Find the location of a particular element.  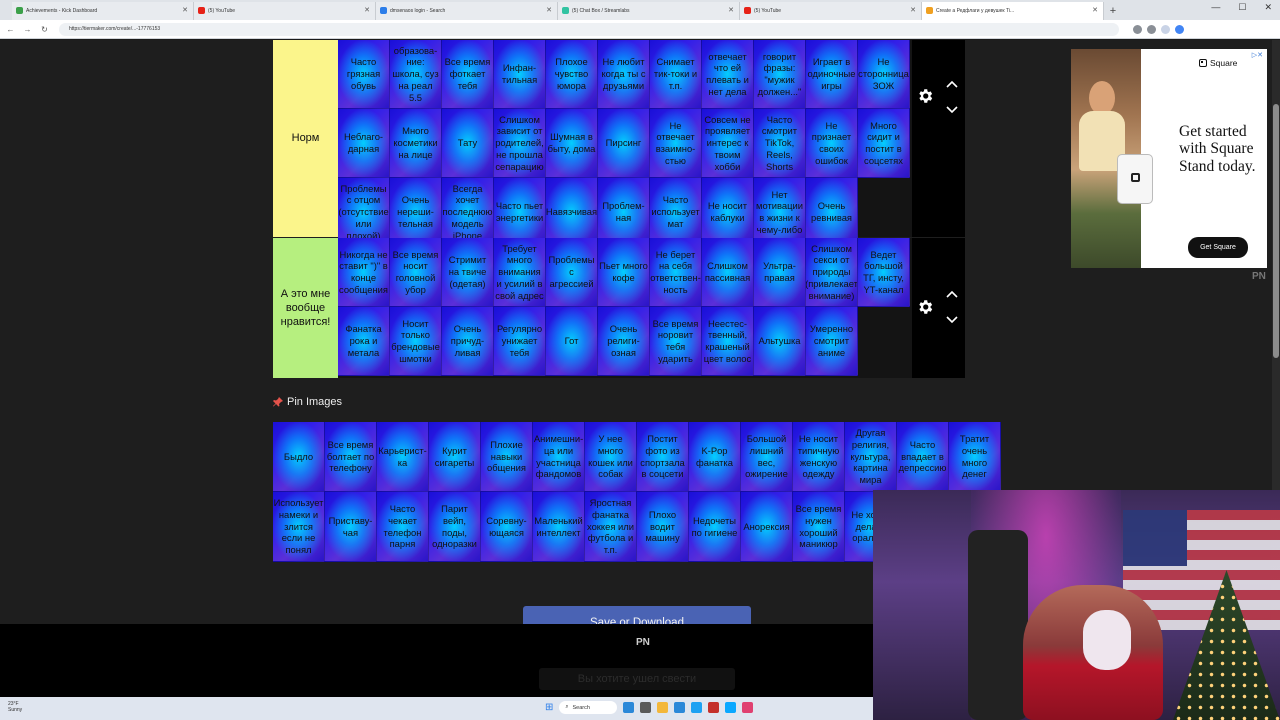

tier-item-card: Все время носит головной убор is located at coordinates (416, 272).